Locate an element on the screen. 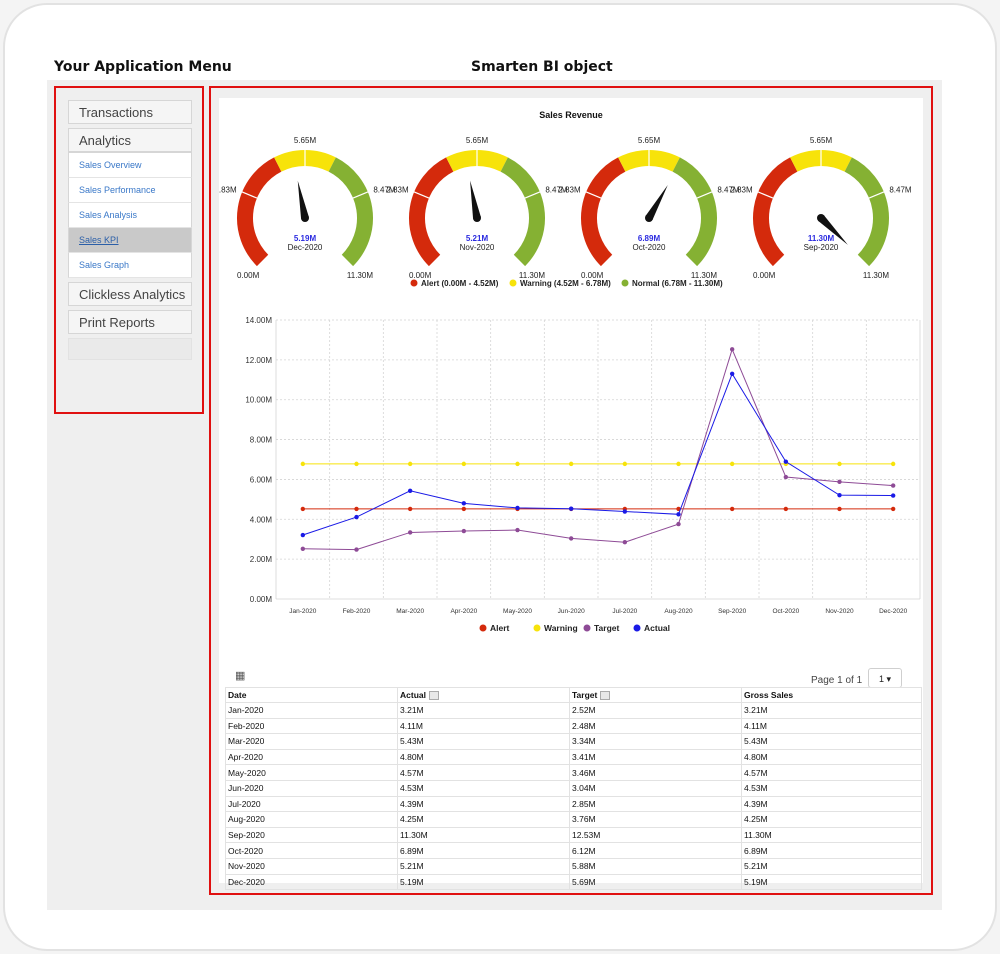  chart-legend-item: Alert is located at coordinates (494, 628).